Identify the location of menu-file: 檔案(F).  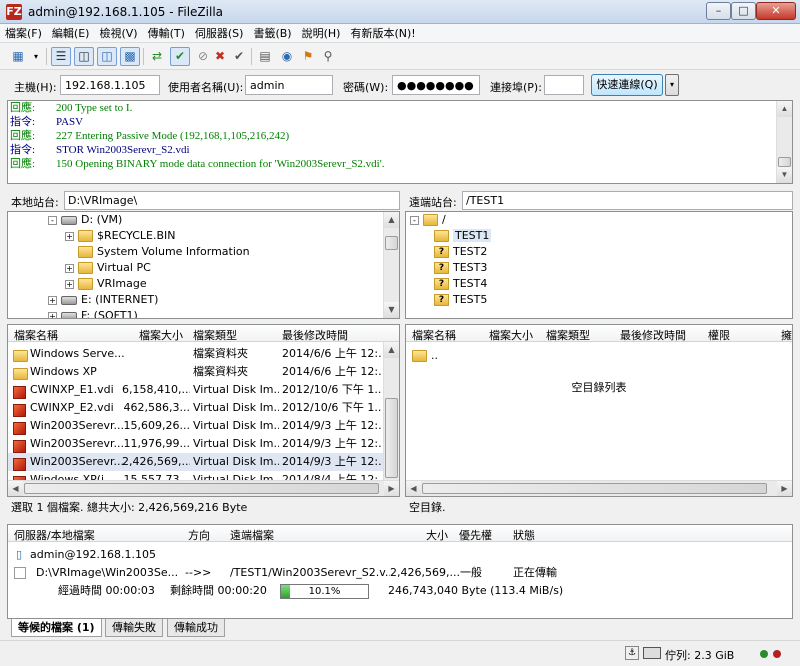
(23, 33).